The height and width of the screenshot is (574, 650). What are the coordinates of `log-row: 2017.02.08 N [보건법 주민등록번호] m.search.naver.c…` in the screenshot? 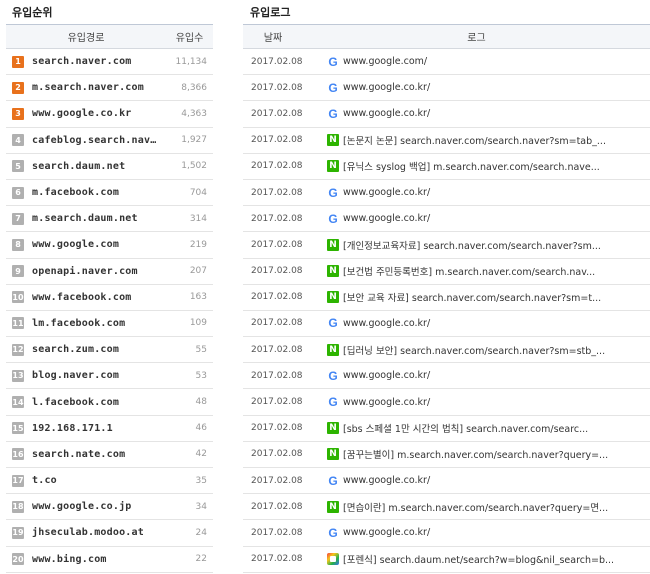 It's located at (446, 272).